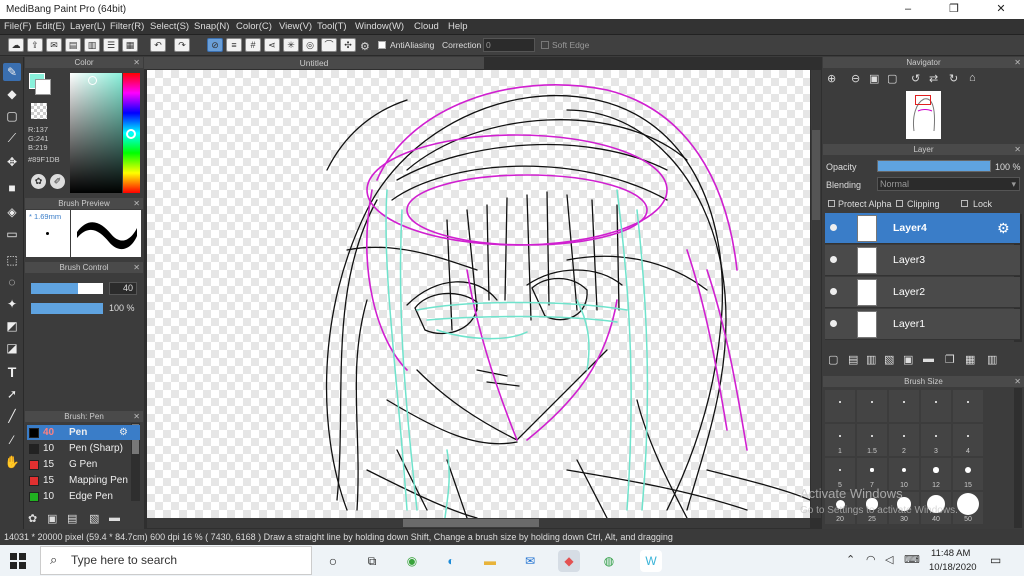  I want to click on merge-layer-icon: ▦, so click(970, 359).